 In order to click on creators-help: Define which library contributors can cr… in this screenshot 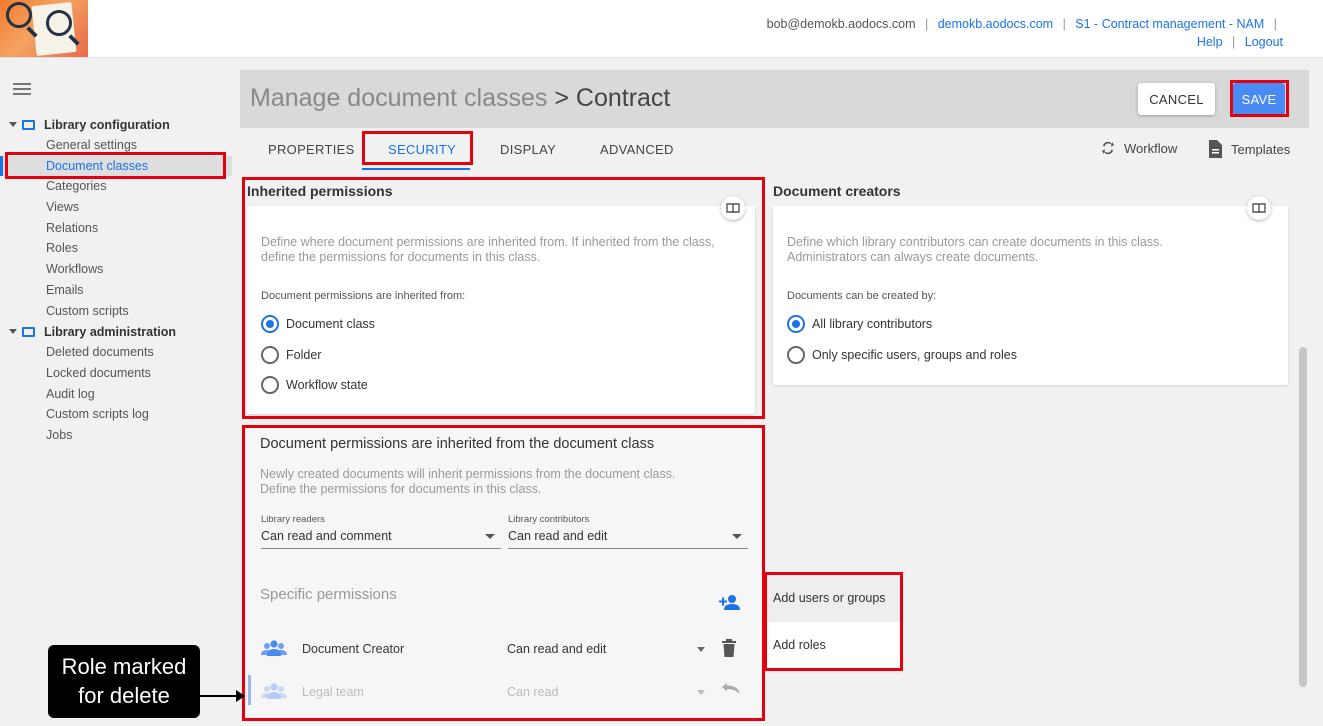, I will do `click(975, 250)`.